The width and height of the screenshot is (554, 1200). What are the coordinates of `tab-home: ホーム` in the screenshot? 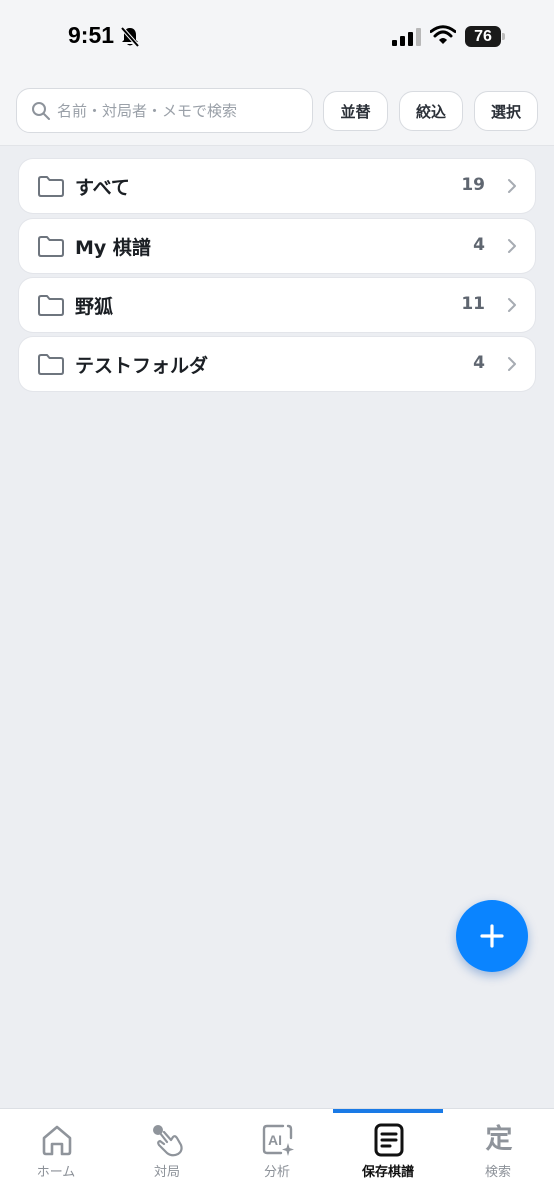 It's located at (56, 1149).